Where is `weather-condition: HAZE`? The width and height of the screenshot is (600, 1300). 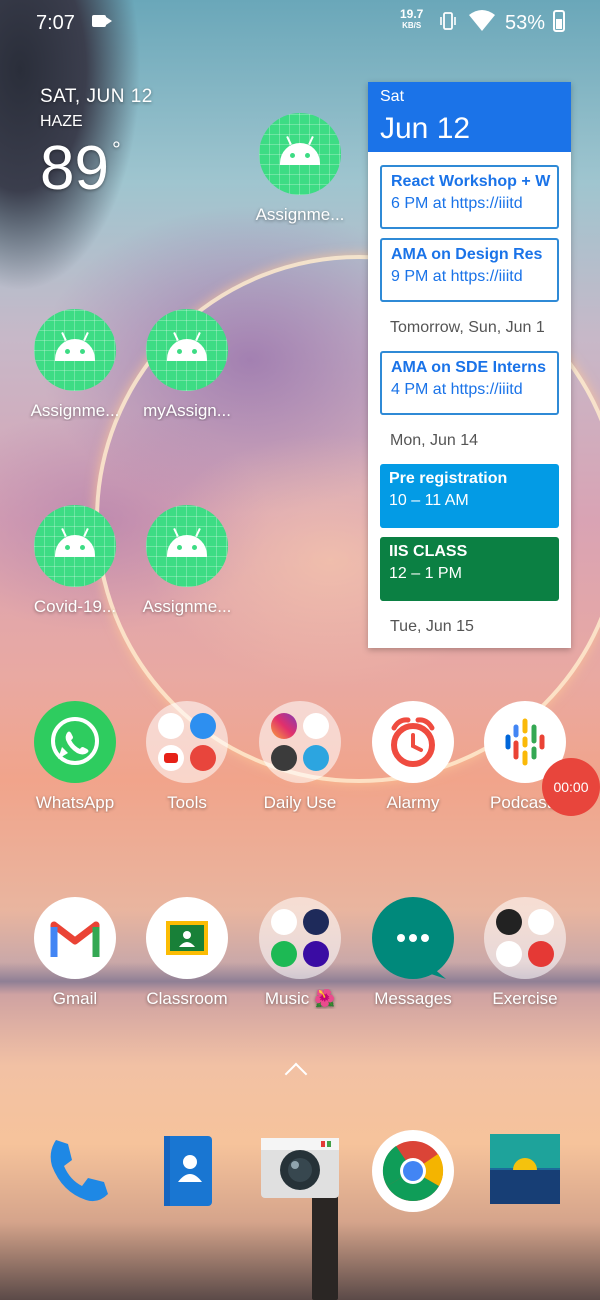 weather-condition: HAZE is located at coordinates (61, 121).